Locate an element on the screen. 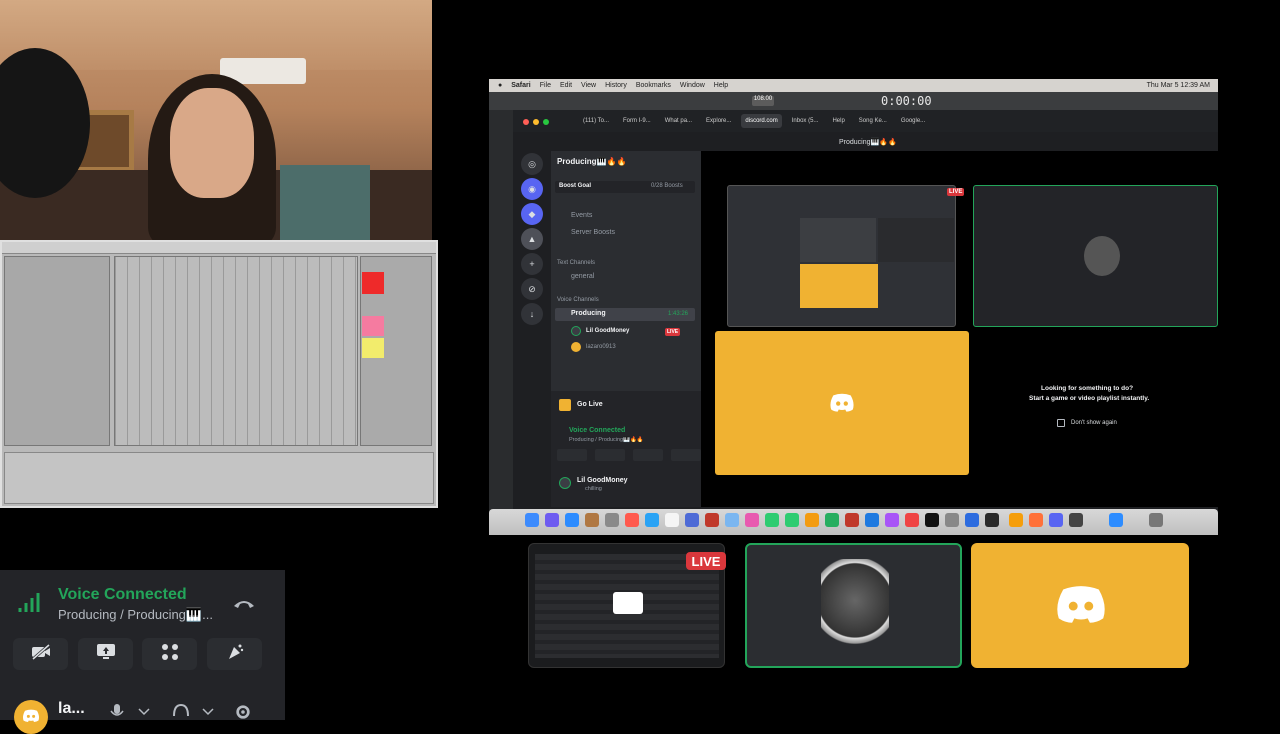 This screenshot has width=1280, height=734. ableton-window is located at coordinates (219, 374).